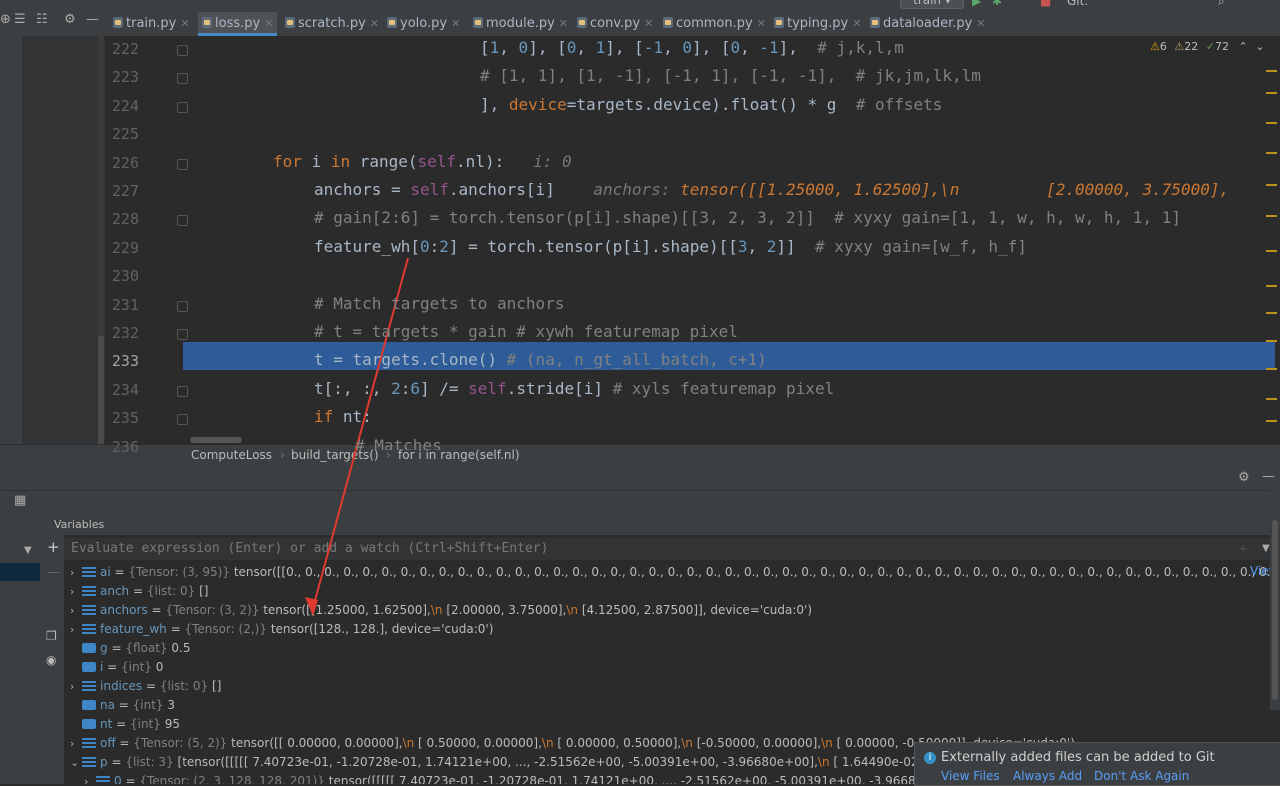 This screenshot has height=786, width=1280. Describe the element at coordinates (80, 248) in the screenshot. I see `line-number: 229` at that location.